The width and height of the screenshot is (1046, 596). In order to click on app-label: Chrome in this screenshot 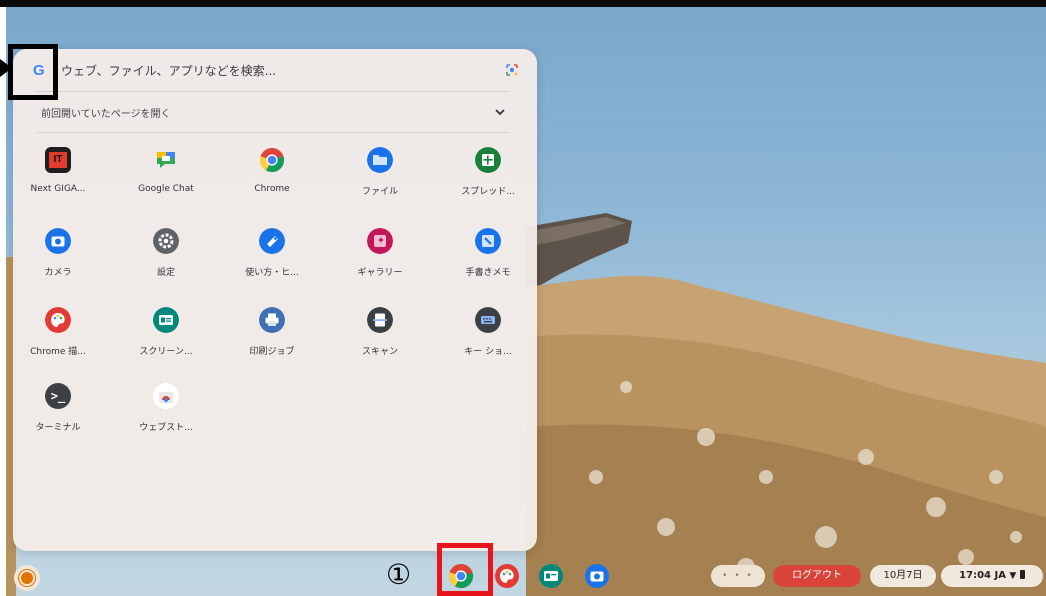, I will do `click(272, 189)`.